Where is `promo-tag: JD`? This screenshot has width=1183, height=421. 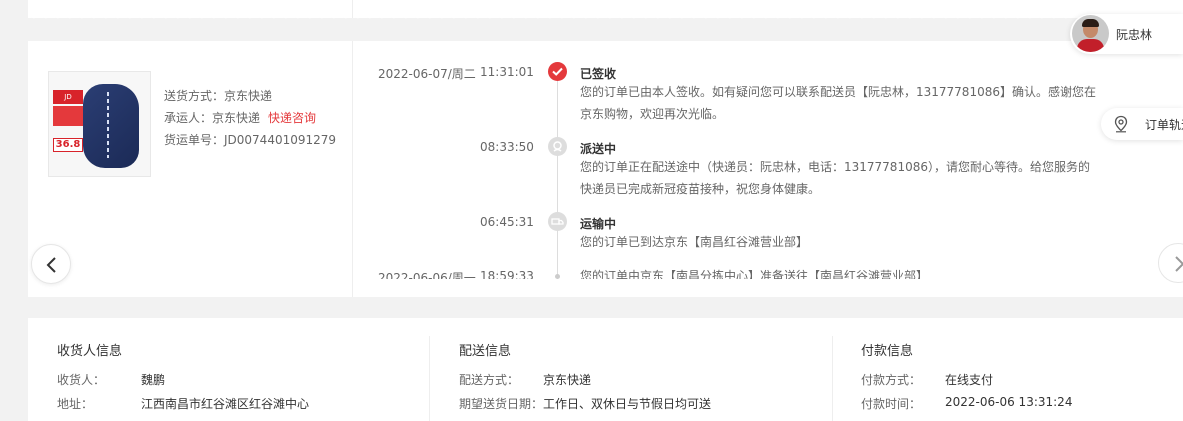
promo-tag: JD is located at coordinates (68, 97).